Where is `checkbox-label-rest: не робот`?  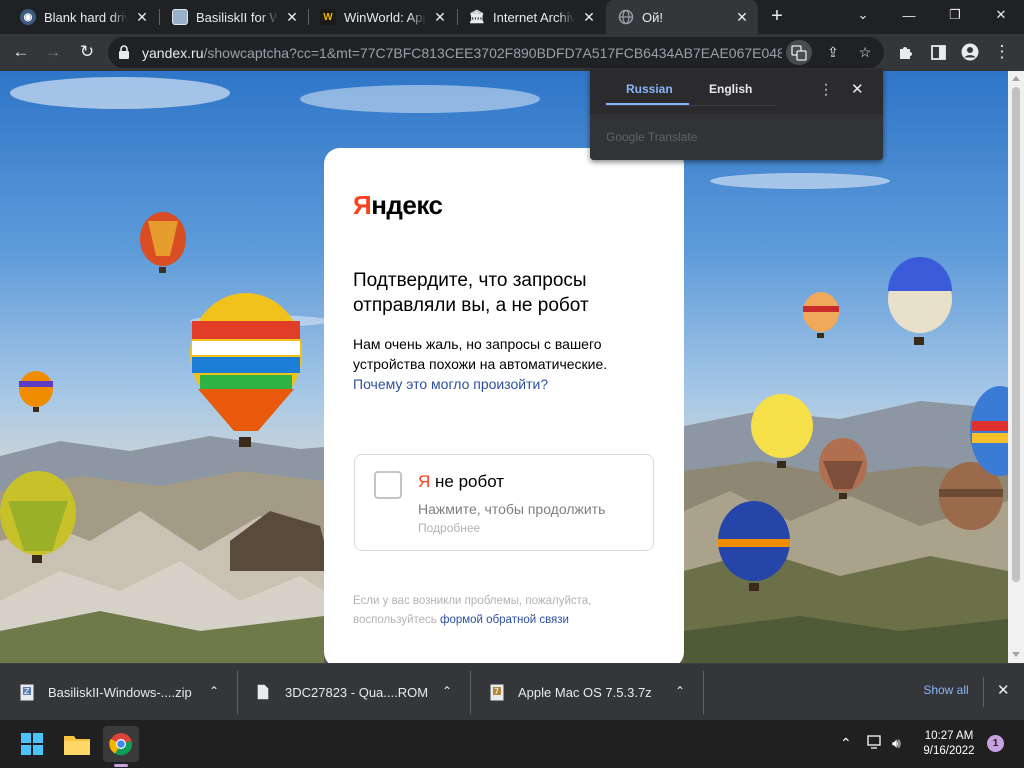
checkbox-label-rest: не робот is located at coordinates (467, 481).